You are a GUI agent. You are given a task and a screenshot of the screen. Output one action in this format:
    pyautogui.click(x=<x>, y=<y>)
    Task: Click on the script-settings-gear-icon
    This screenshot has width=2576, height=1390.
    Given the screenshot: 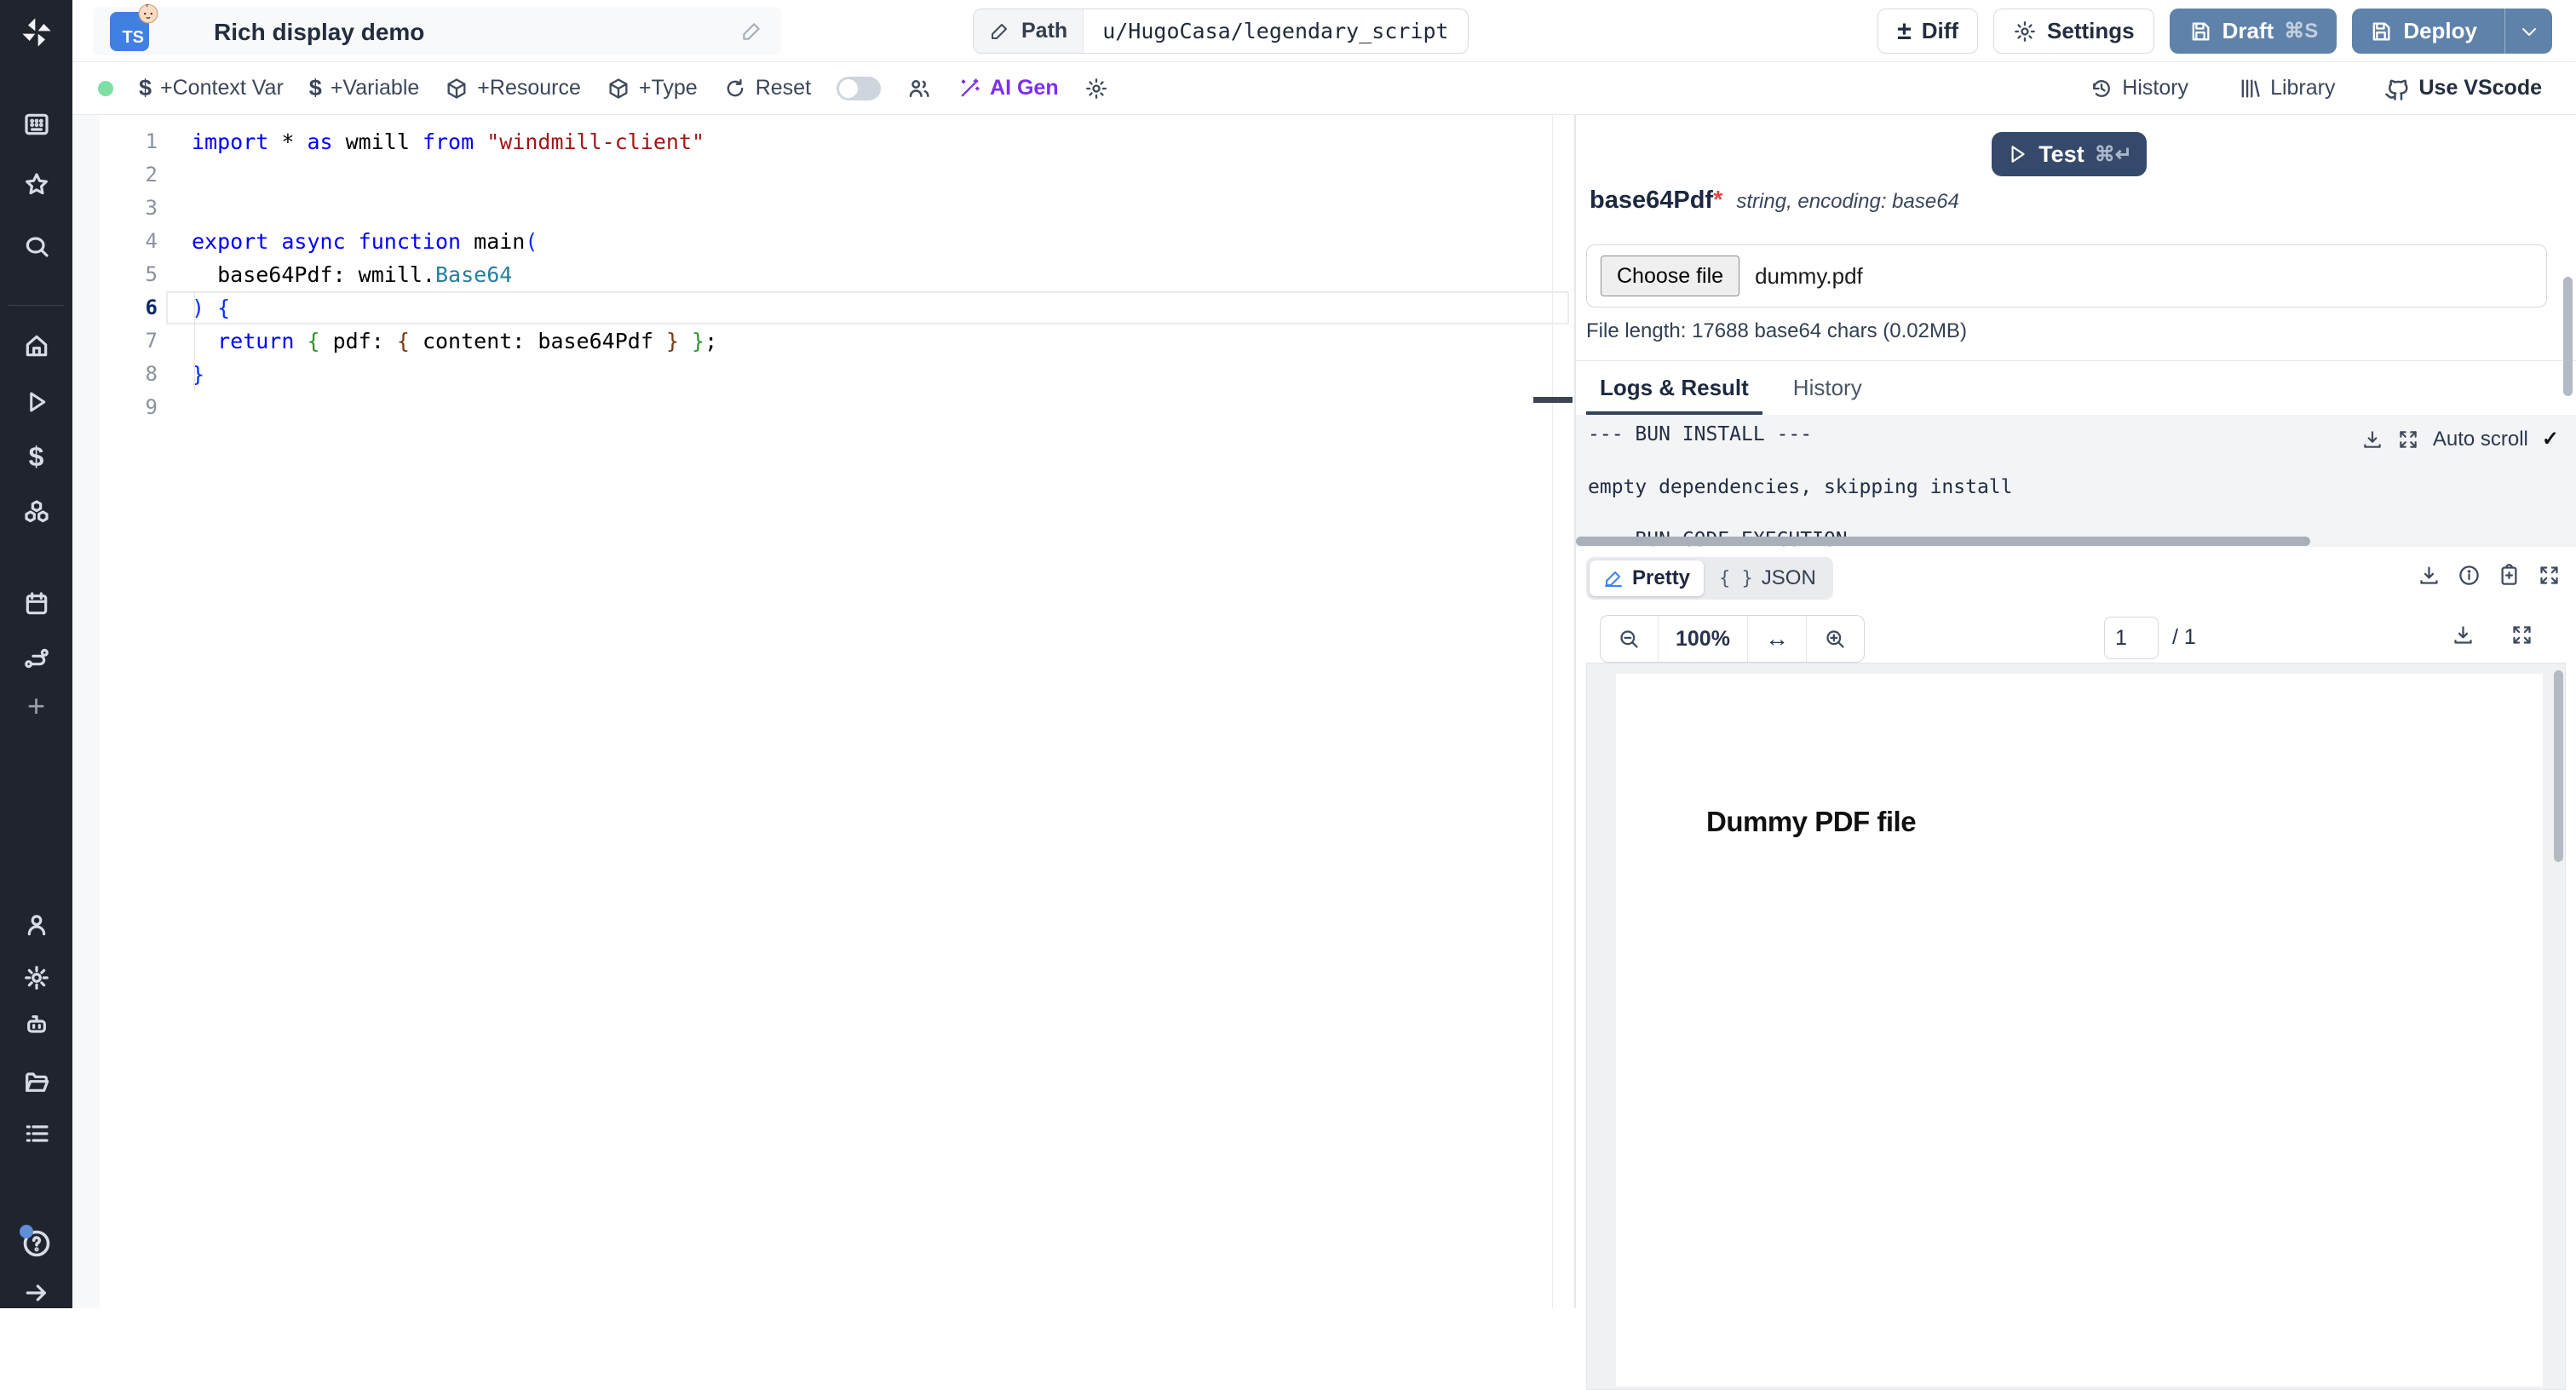 What is the action you would take?
    pyautogui.click(x=1096, y=89)
    